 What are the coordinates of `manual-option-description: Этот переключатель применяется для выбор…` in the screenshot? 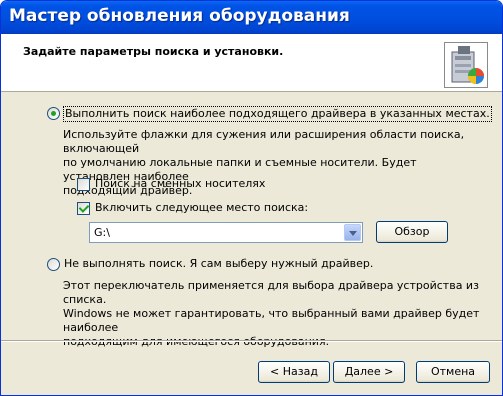 It's located at (273, 314).